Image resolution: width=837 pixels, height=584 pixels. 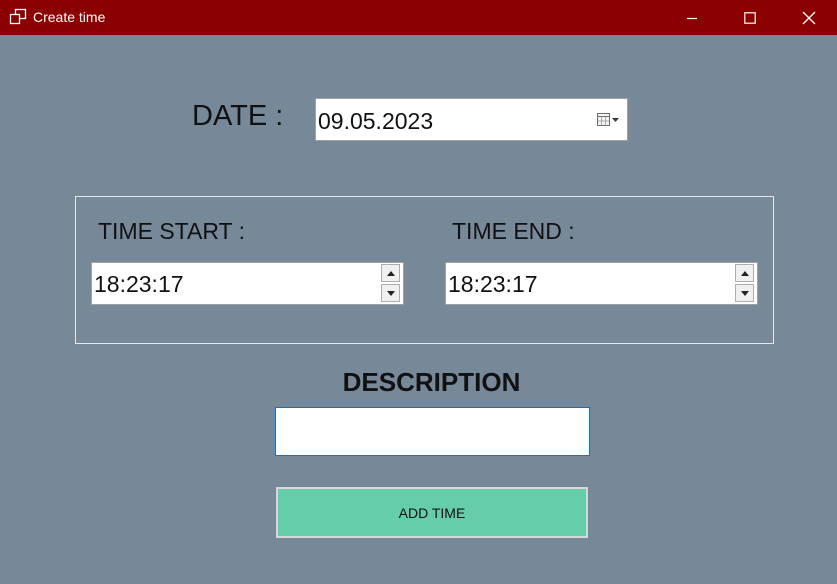 I want to click on title-bar: Create time, so click(x=418, y=17).